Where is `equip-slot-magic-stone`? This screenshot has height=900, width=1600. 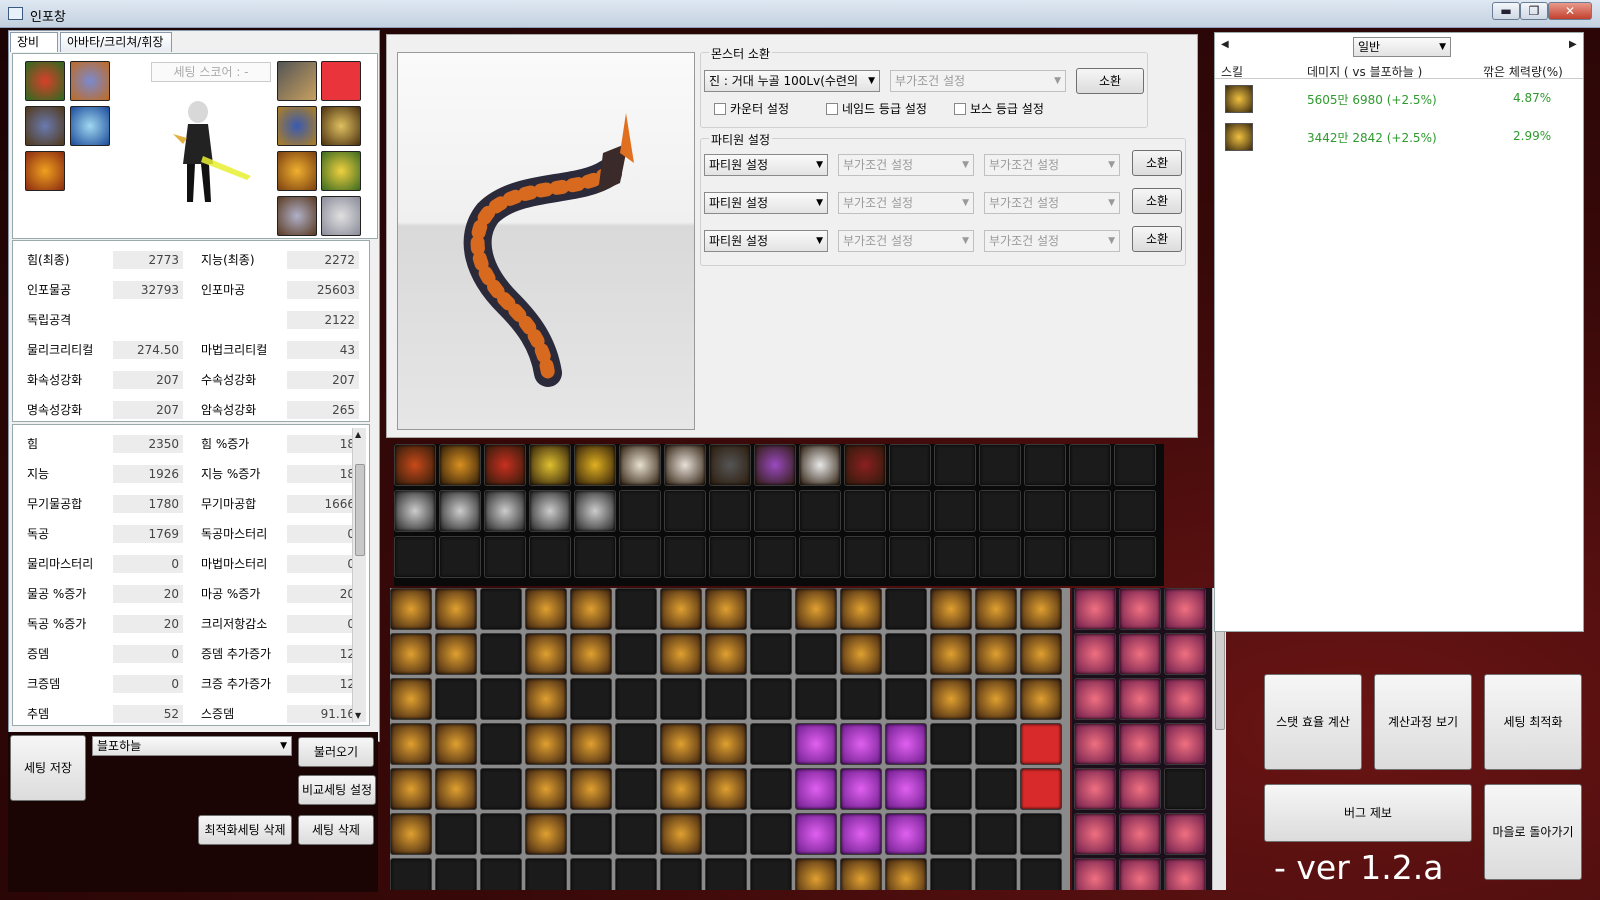 equip-slot-magic-stone is located at coordinates (297, 216).